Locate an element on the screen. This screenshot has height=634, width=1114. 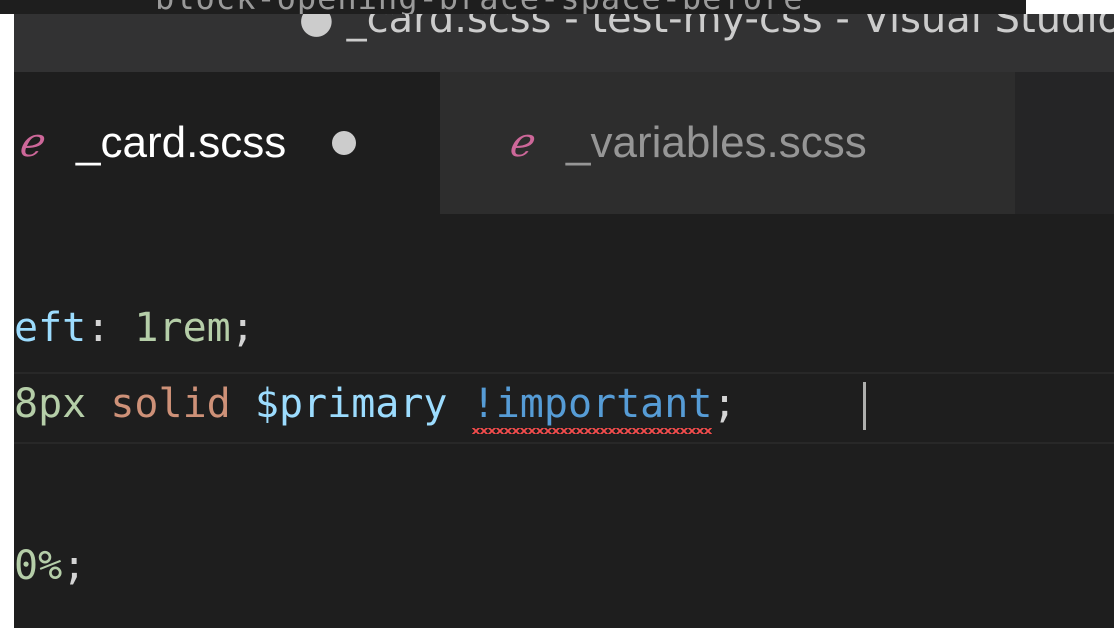
value-token: 1rem is located at coordinates (182, 328).